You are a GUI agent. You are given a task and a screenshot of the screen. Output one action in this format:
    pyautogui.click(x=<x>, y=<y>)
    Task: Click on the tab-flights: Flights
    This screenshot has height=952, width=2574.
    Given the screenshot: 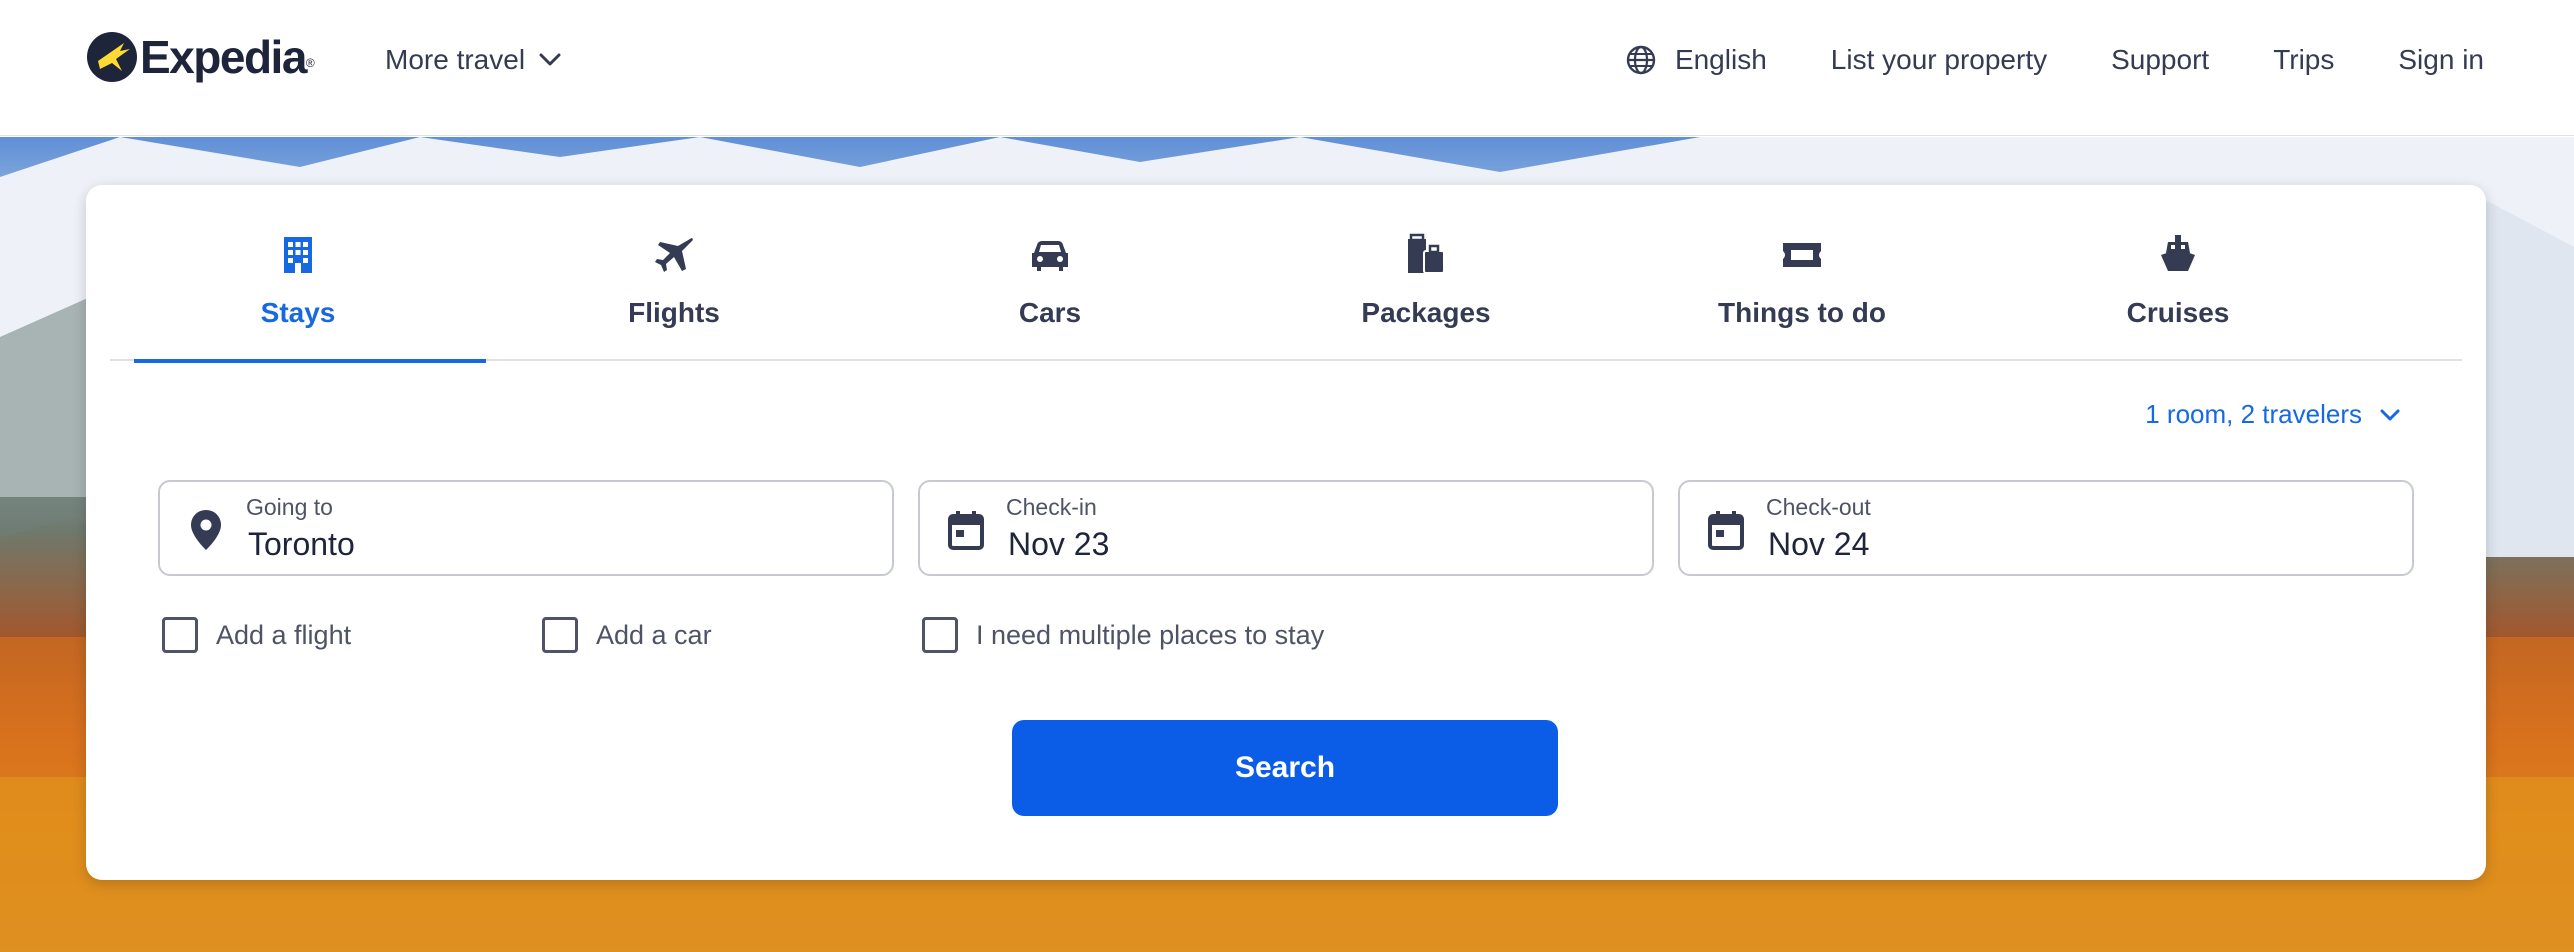 What is the action you would take?
    pyautogui.click(x=674, y=273)
    